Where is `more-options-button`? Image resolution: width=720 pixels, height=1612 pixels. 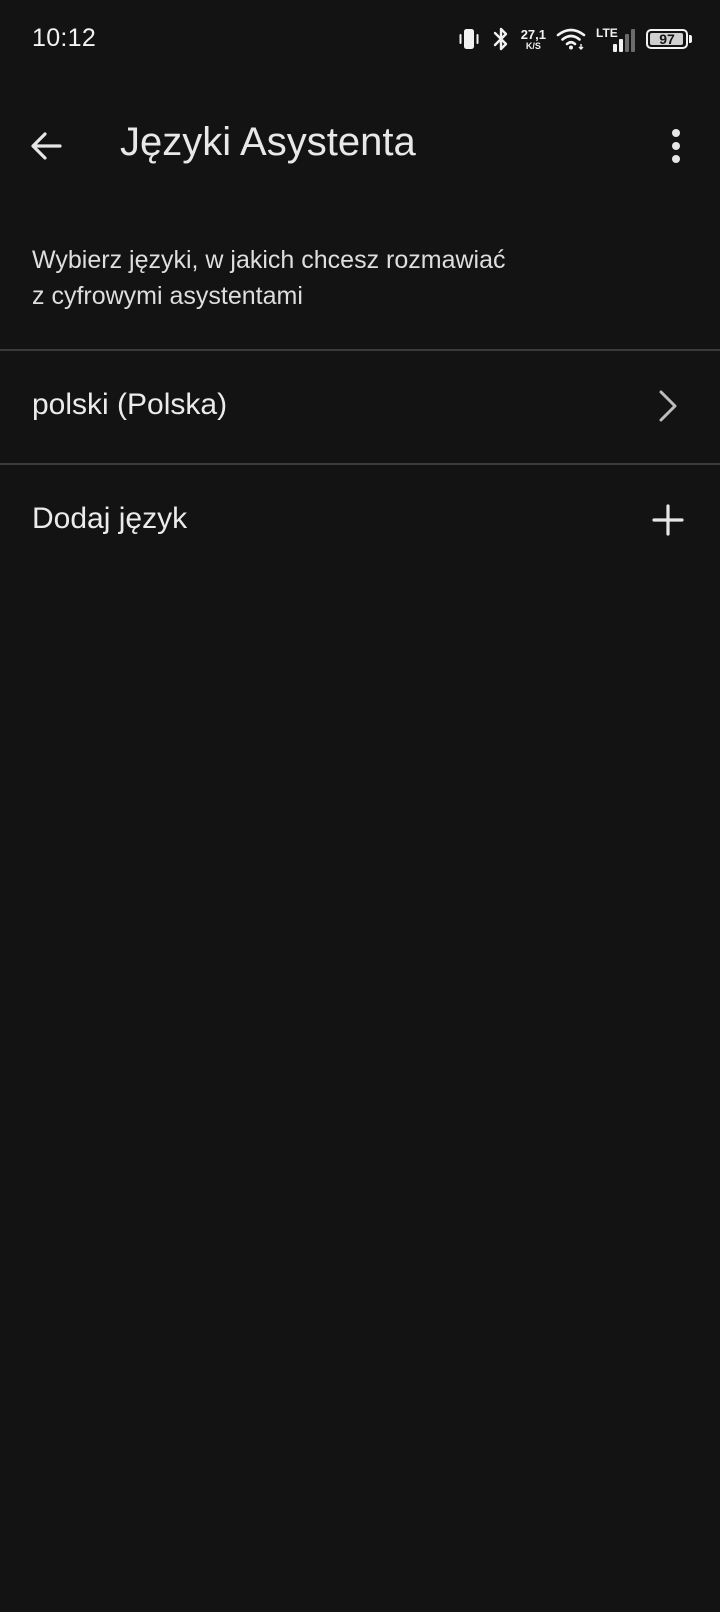 more-options-button is located at coordinates (676, 146).